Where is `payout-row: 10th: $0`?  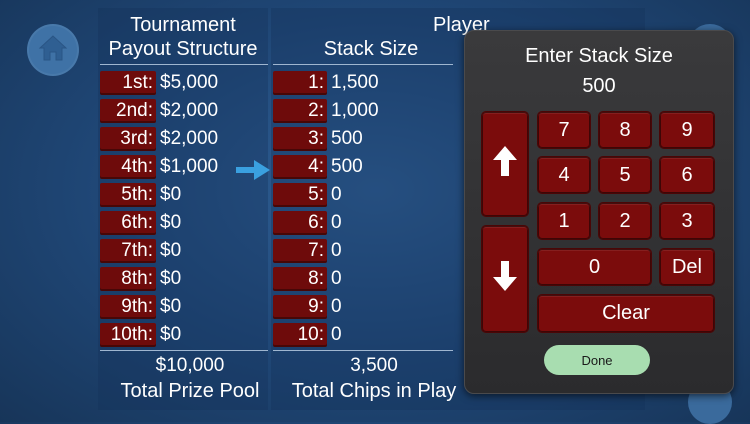
payout-row: 10th: $0 is located at coordinates (140, 335).